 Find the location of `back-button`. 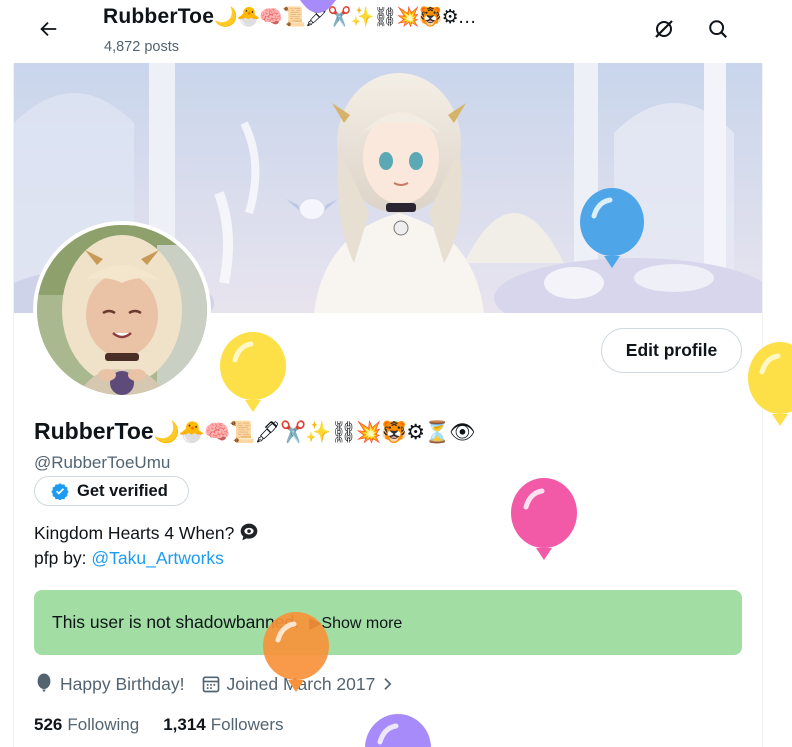

back-button is located at coordinates (48, 29).